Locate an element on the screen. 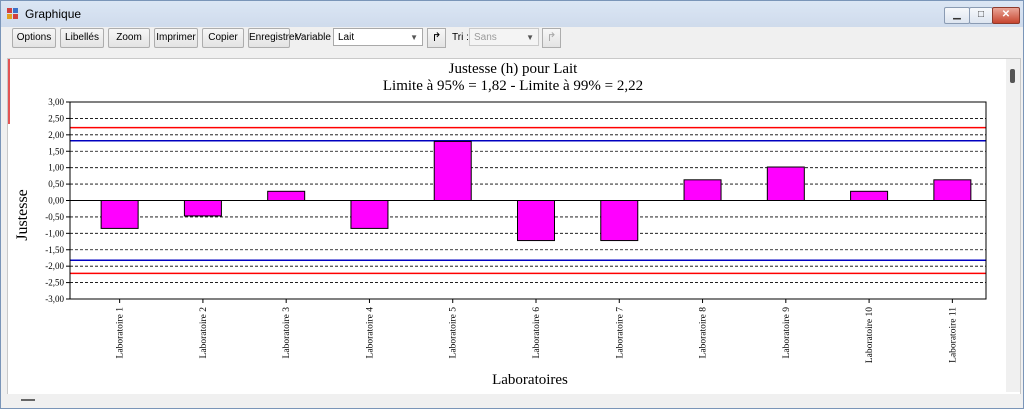  y-tick-label: 2,00 is located at coordinates (56, 135).